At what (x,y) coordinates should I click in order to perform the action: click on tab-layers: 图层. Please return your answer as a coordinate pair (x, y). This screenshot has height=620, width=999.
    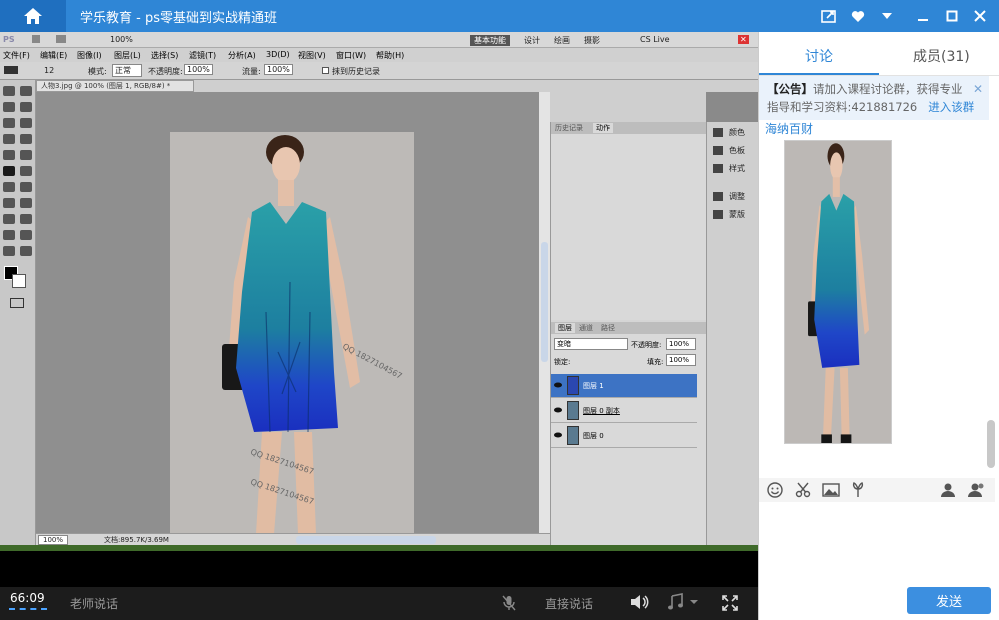
    Looking at the image, I should click on (565, 328).